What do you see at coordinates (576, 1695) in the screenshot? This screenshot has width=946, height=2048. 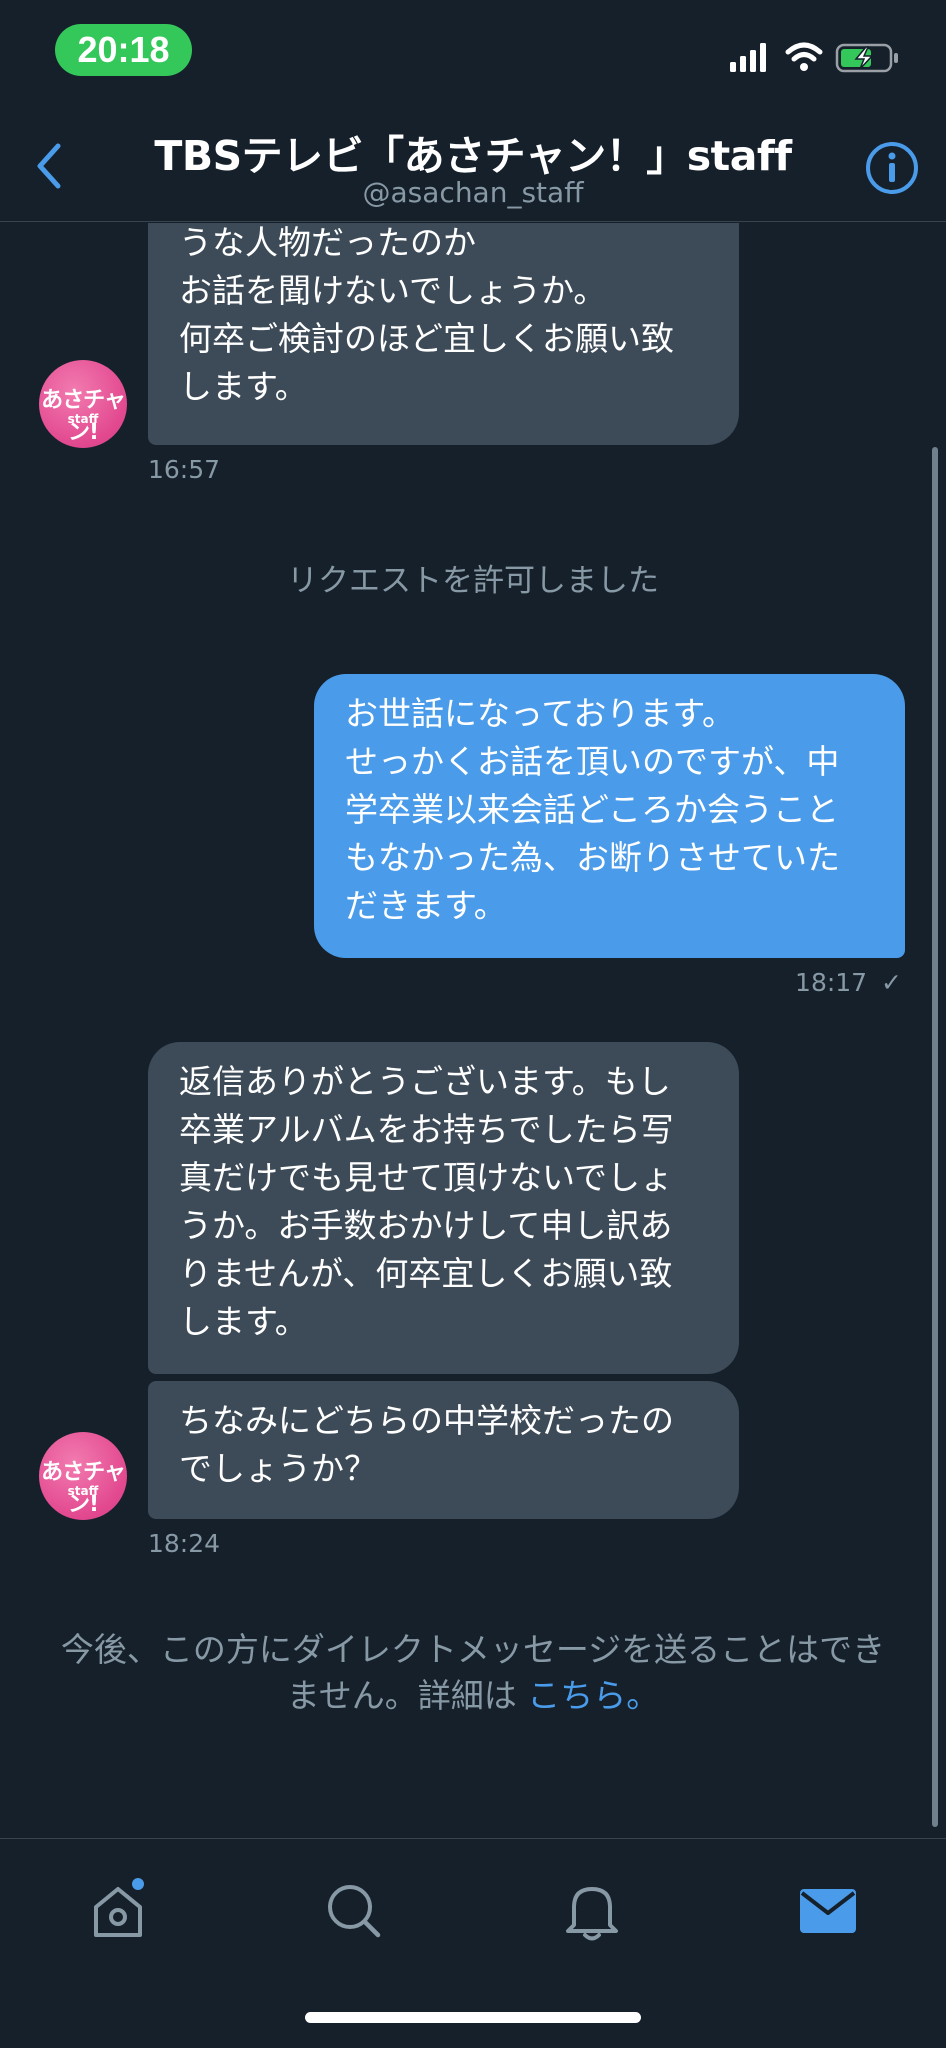 I see `details-link: こちら` at bounding box center [576, 1695].